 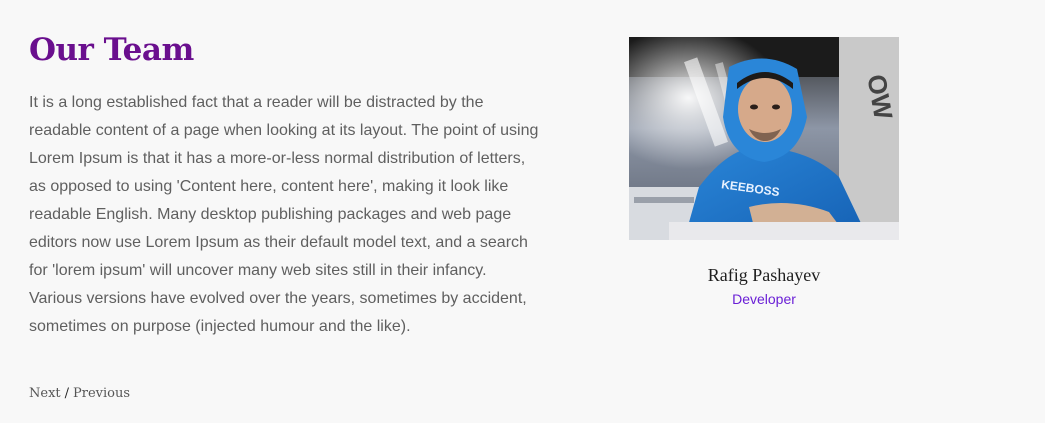 I want to click on previous-link: Previous, so click(x=101, y=393).